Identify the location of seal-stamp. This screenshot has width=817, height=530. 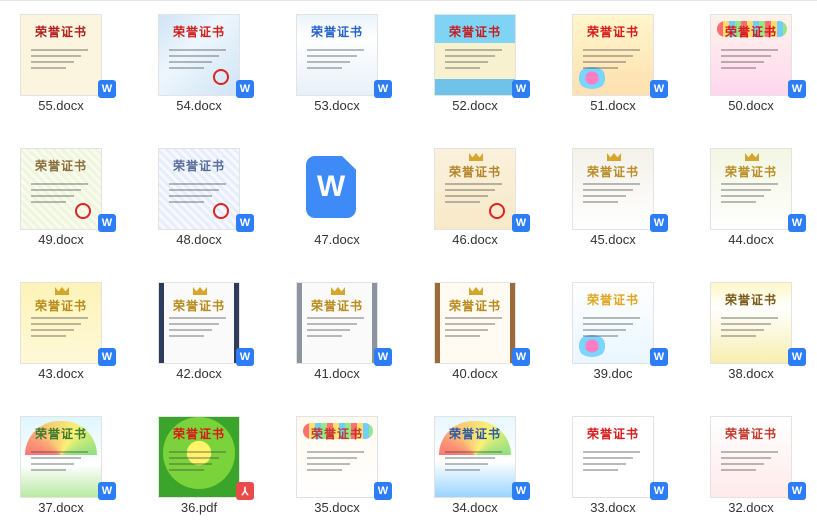
(83, 211).